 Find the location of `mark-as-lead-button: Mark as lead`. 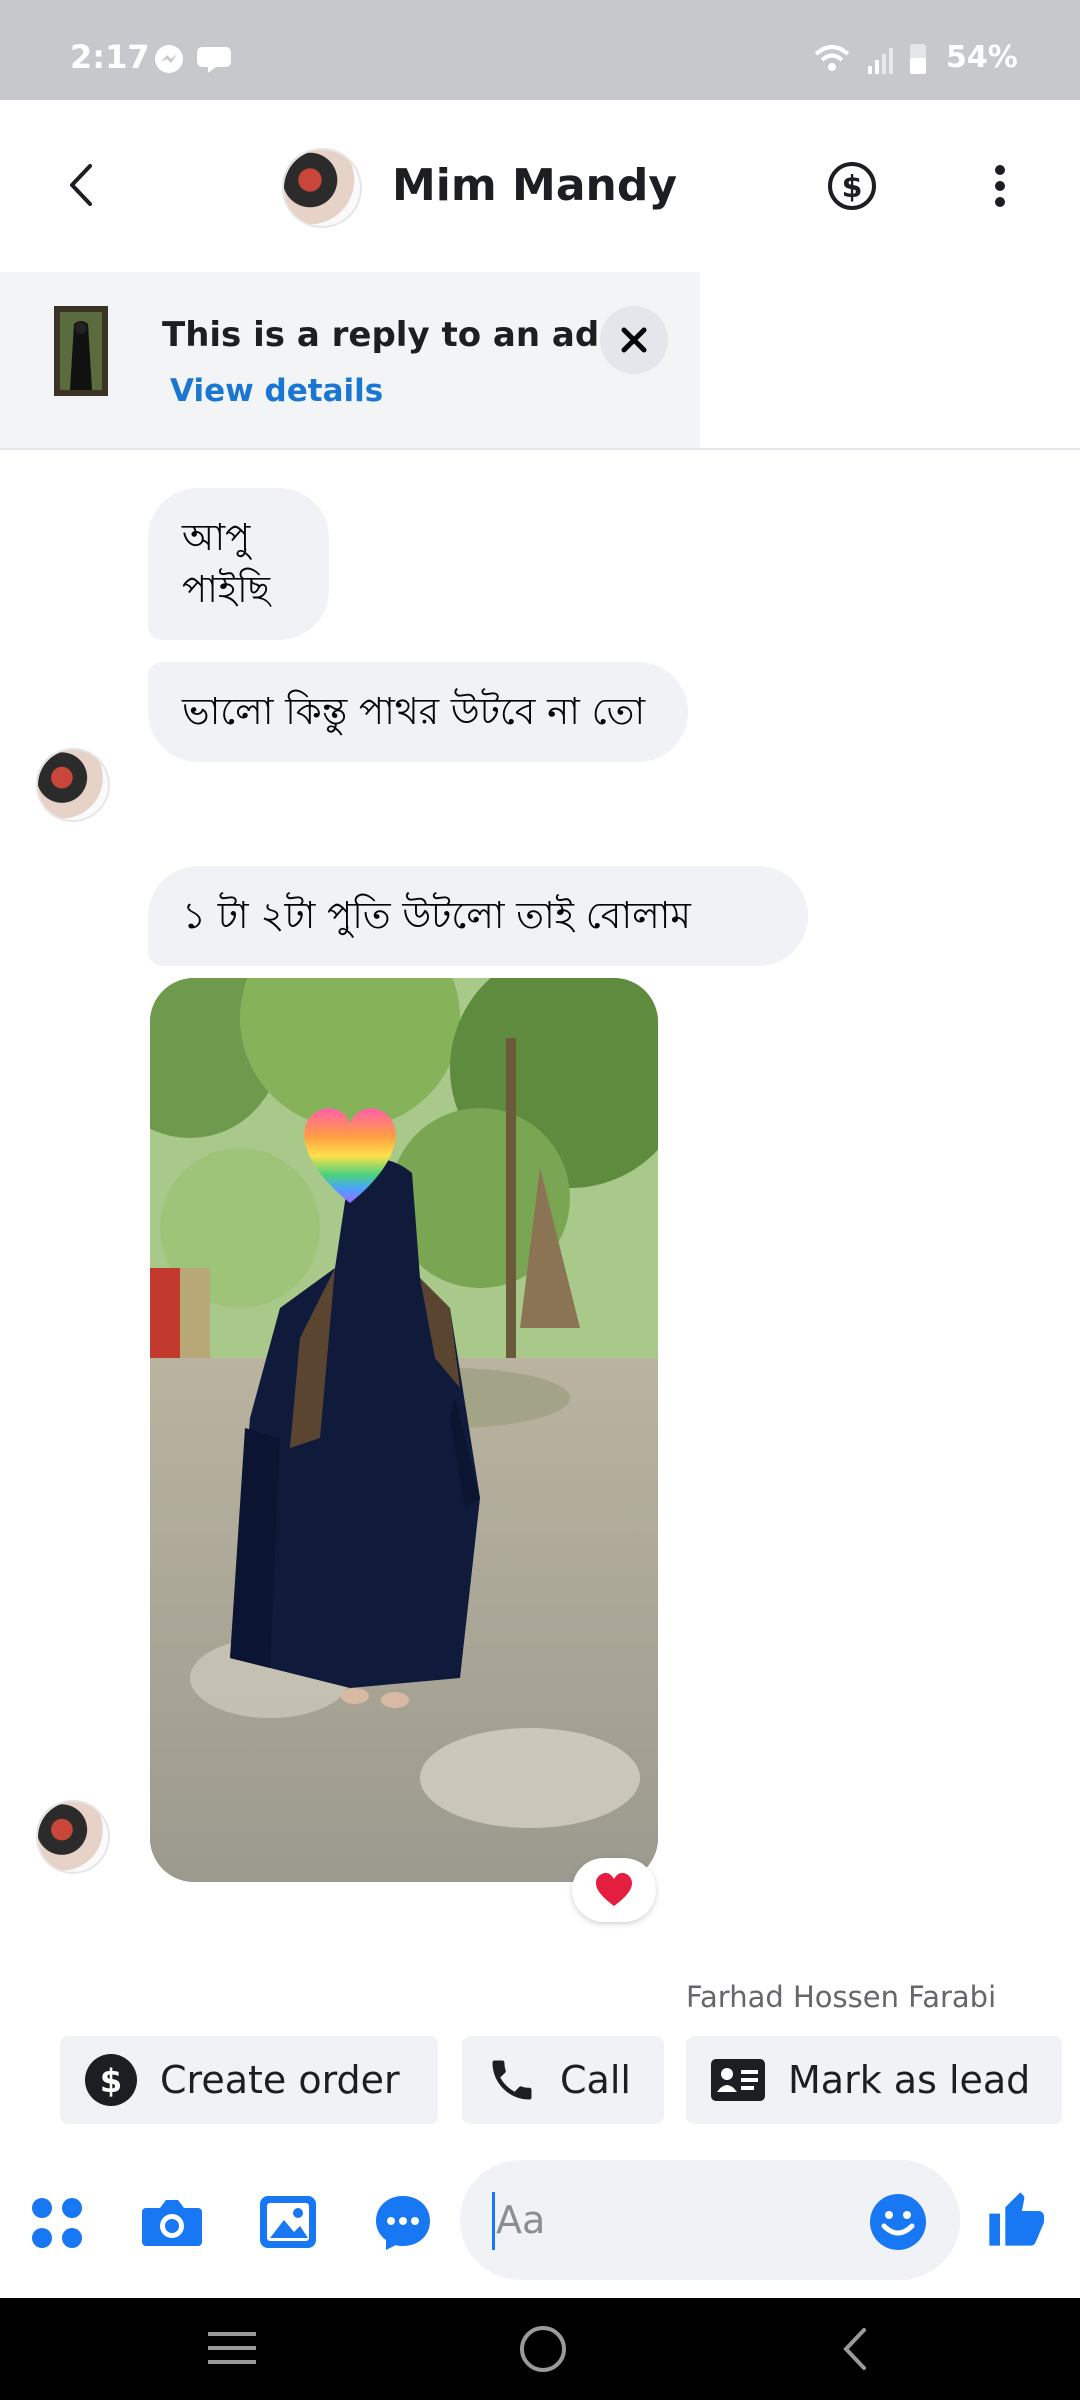

mark-as-lead-button: Mark as lead is located at coordinates (874, 2080).